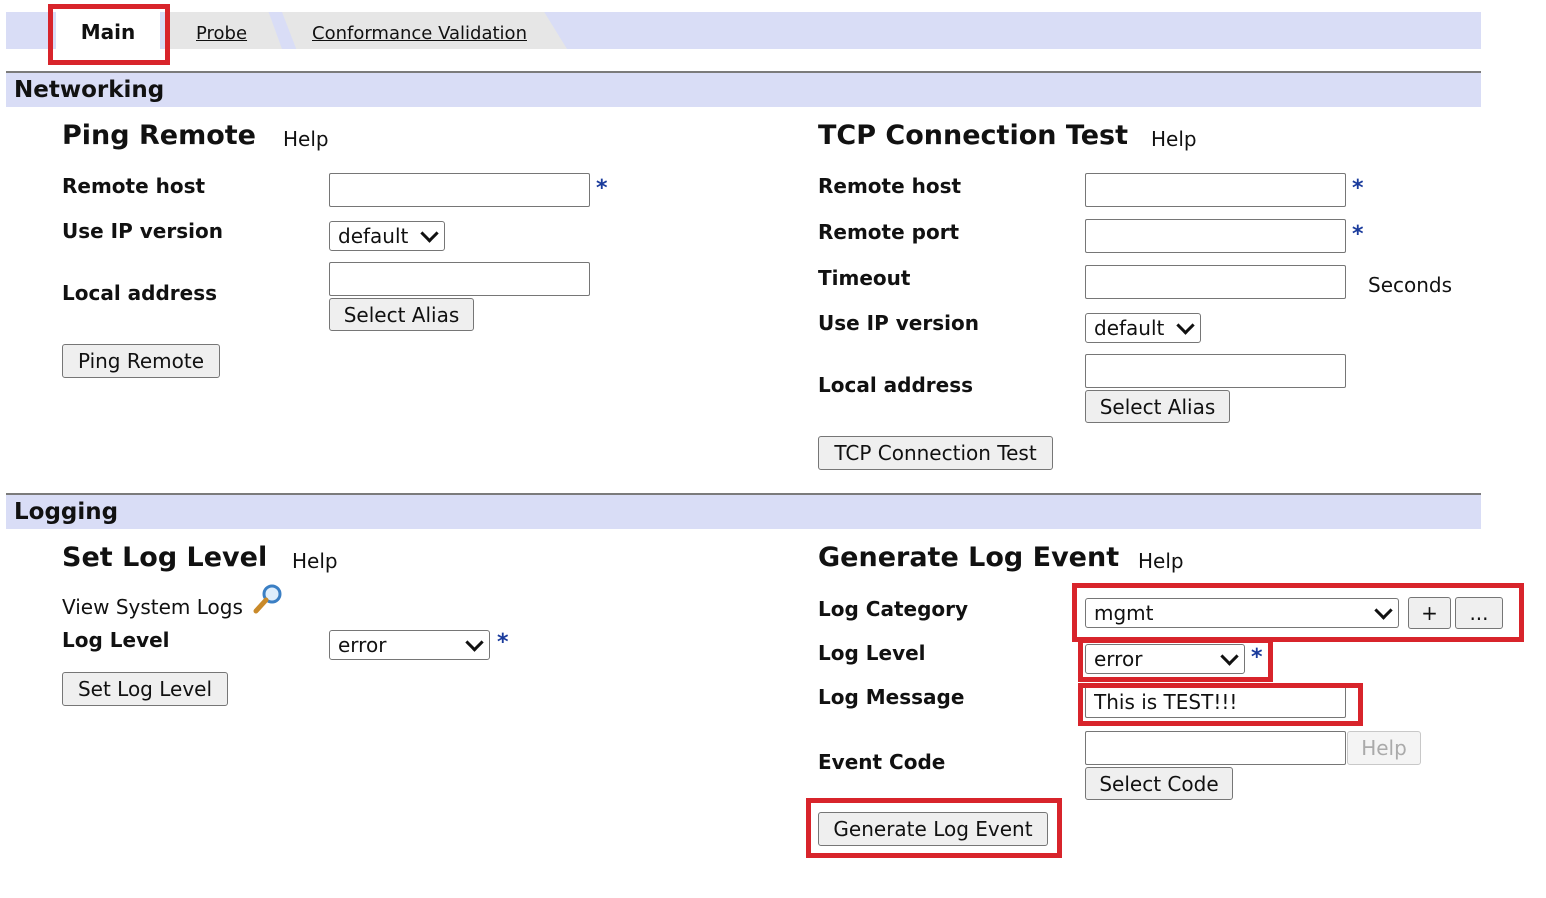 The width and height of the screenshot is (1546, 898). What do you see at coordinates (1215, 190) in the screenshot?
I see `tcp-remote-host-input` at bounding box center [1215, 190].